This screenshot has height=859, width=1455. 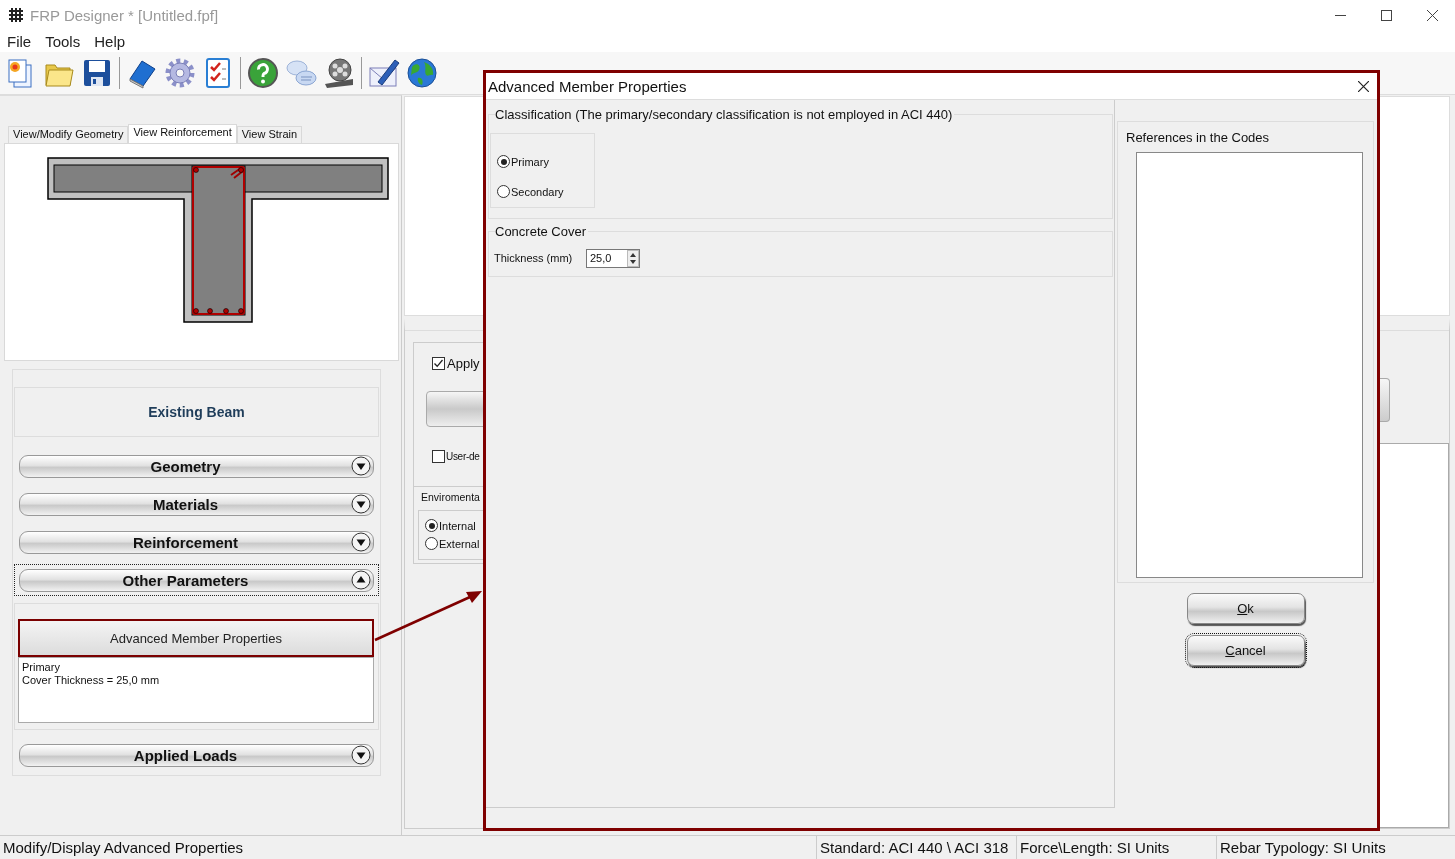 I want to click on field-label: Thickness (mm), so click(x=534, y=258).